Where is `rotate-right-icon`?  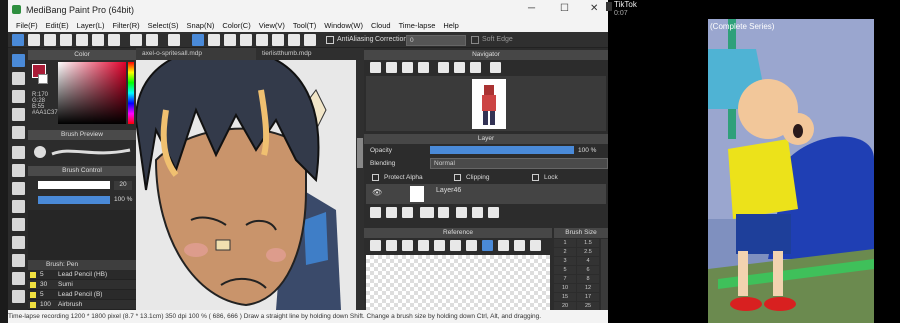 rotate-right-icon is located at coordinates (459, 67).